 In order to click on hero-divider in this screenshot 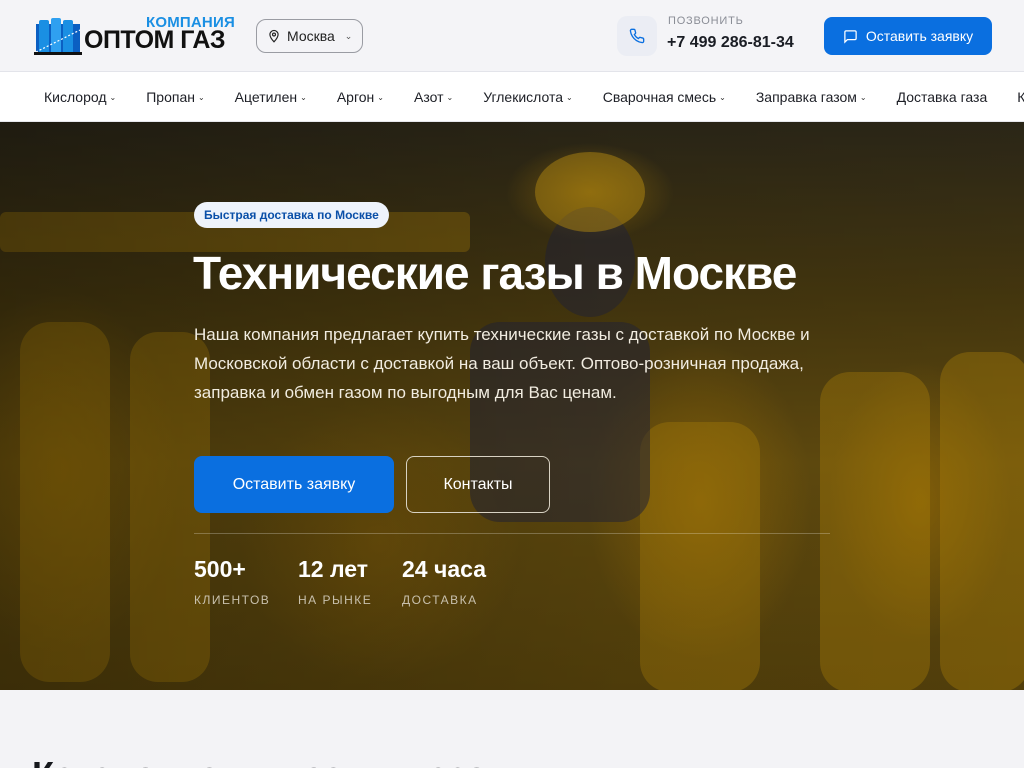, I will do `click(512, 533)`.